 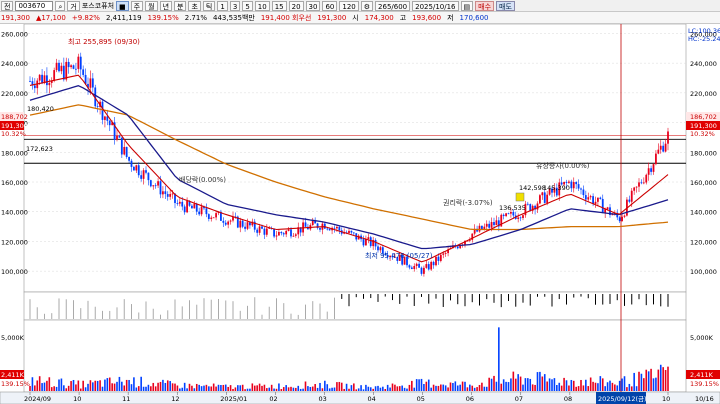 What do you see at coordinates (209, 5) in the screenshot?
I see `period-tick: 틱` at bounding box center [209, 5].